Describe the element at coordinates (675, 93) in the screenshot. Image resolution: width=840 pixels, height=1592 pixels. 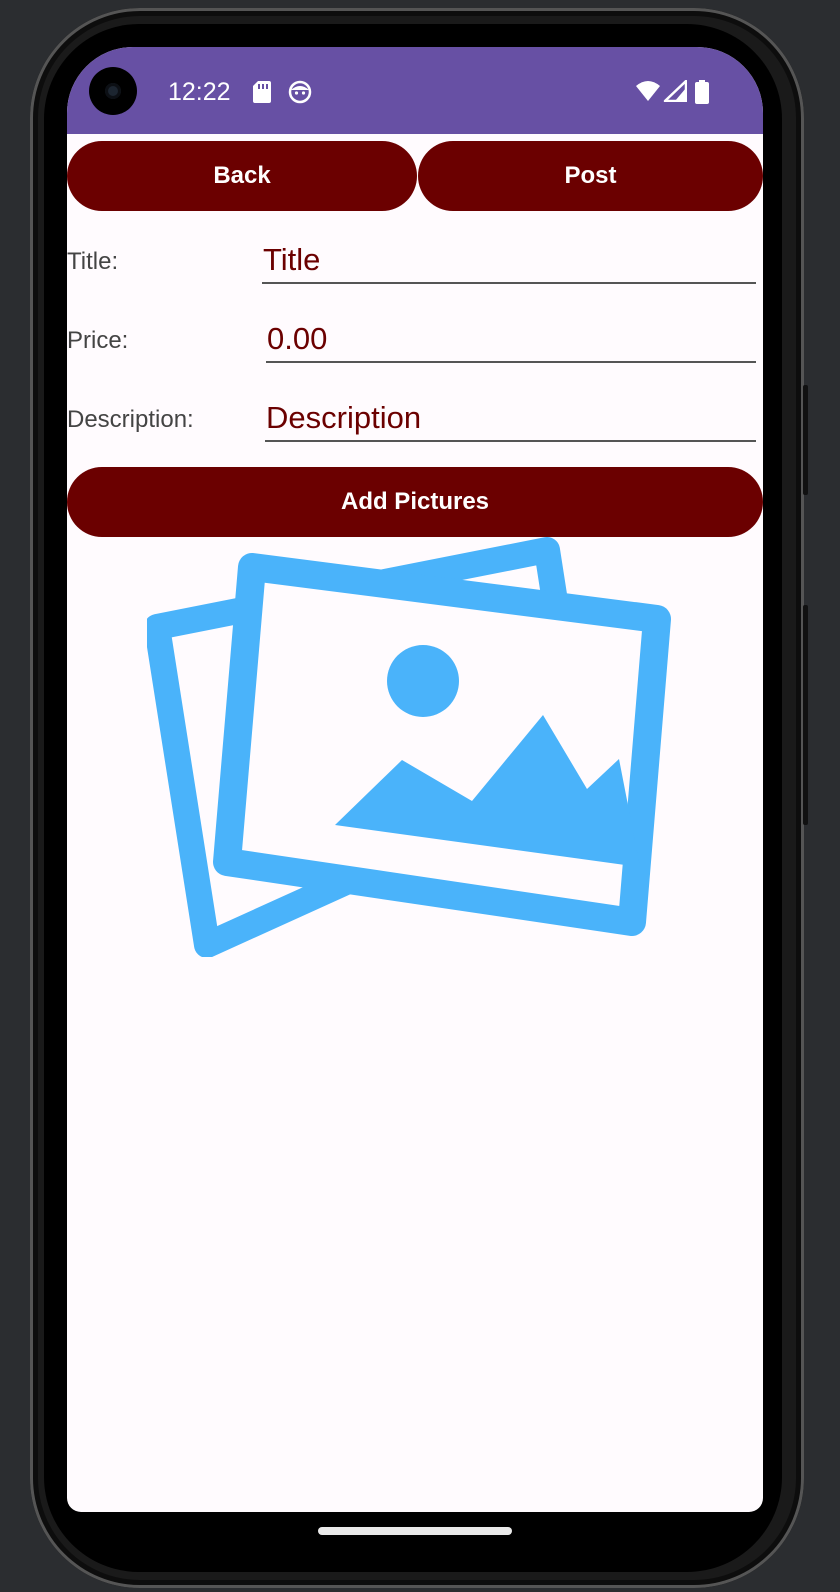
I see `signal-icon` at that location.